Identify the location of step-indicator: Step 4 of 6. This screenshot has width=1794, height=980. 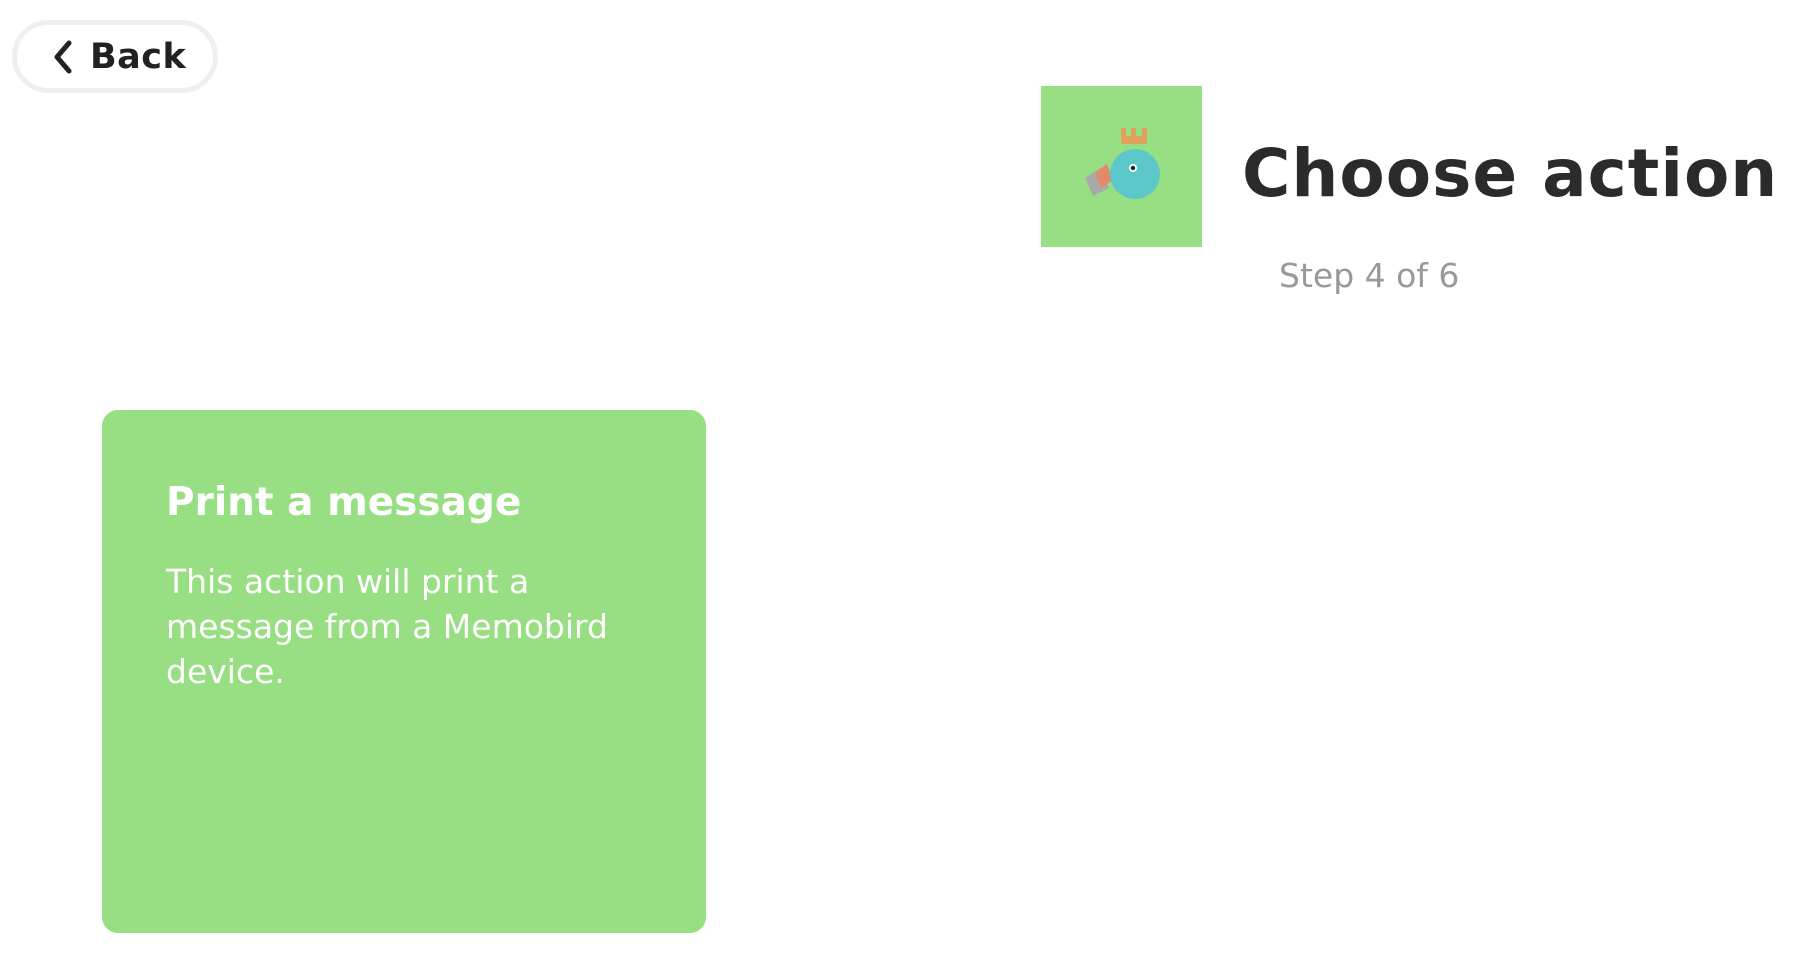
(1369, 275).